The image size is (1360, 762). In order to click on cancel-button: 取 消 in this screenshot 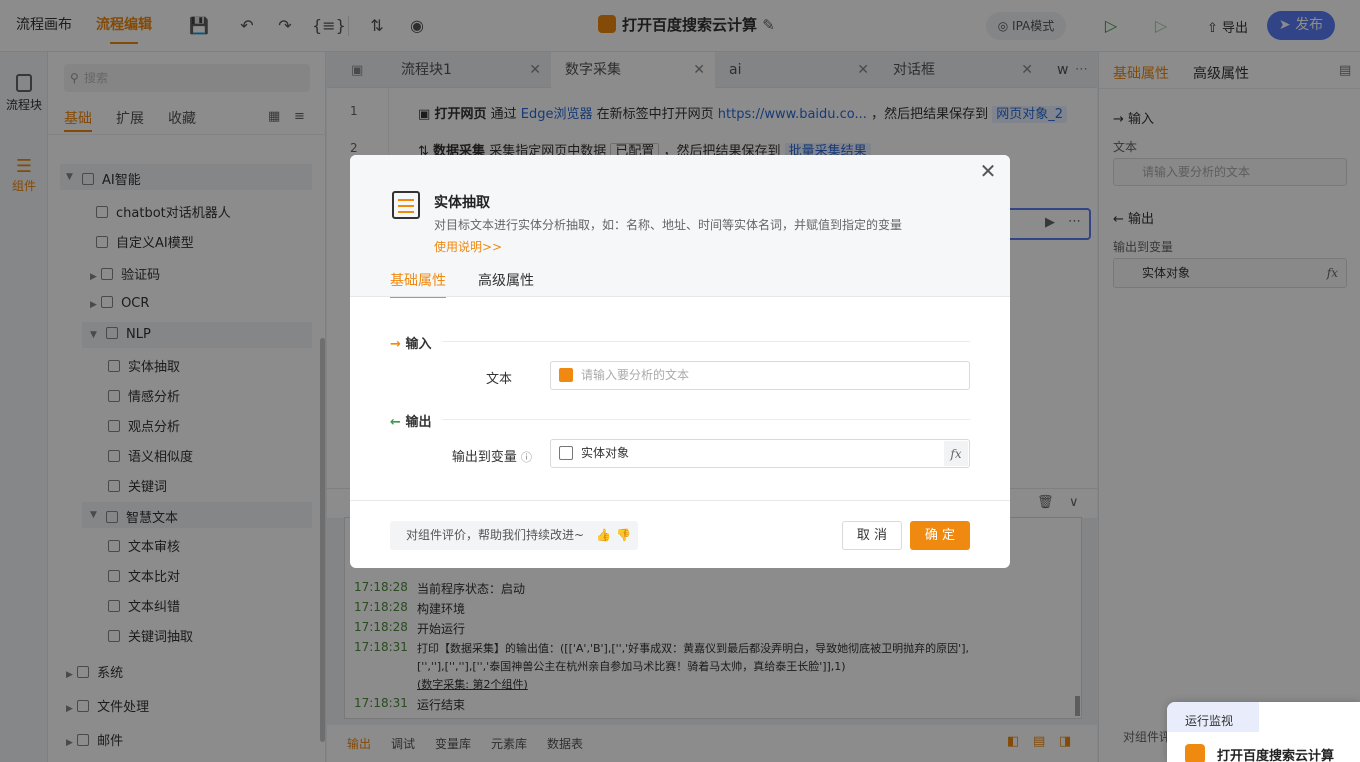, I will do `click(872, 535)`.